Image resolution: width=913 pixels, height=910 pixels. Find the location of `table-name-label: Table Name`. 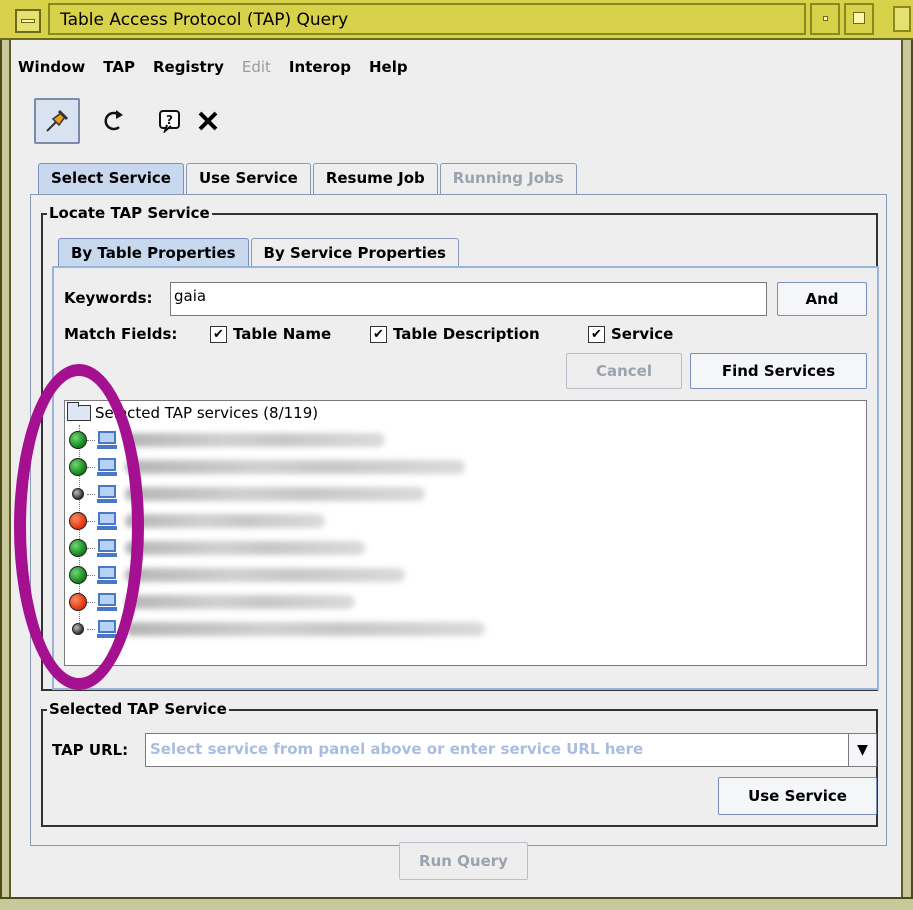

table-name-label: Table Name is located at coordinates (282, 334).